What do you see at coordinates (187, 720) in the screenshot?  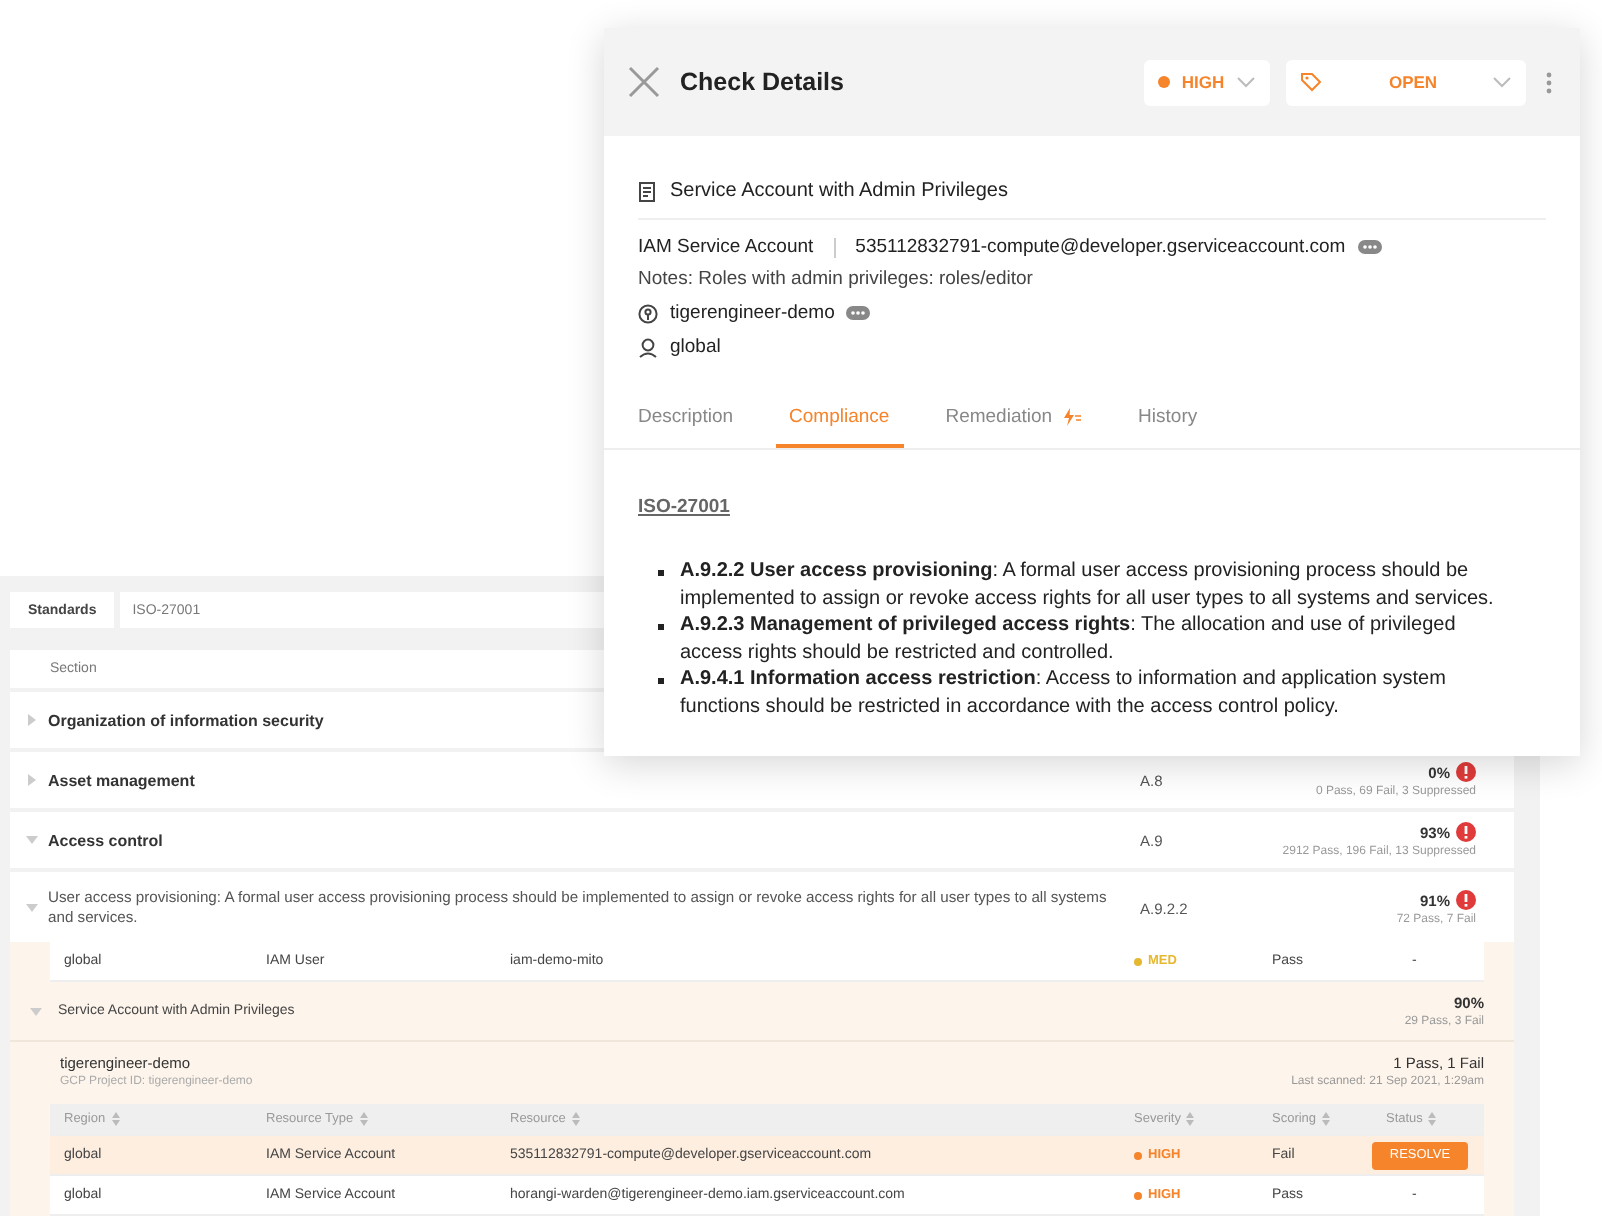 I see `section-title: Organization of information security` at bounding box center [187, 720].